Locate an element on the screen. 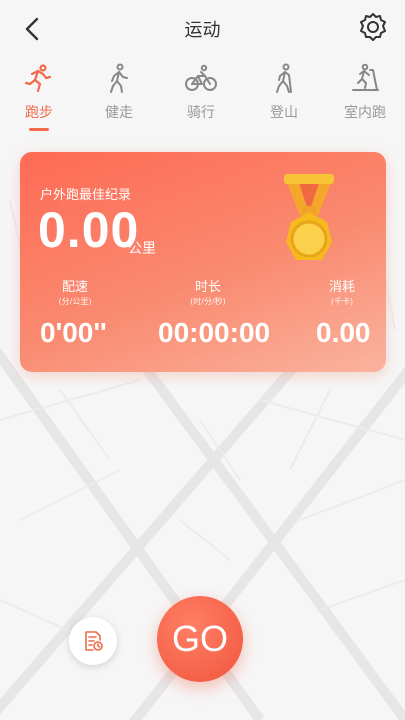 The image size is (405, 720). gear-icon is located at coordinates (373, 27).